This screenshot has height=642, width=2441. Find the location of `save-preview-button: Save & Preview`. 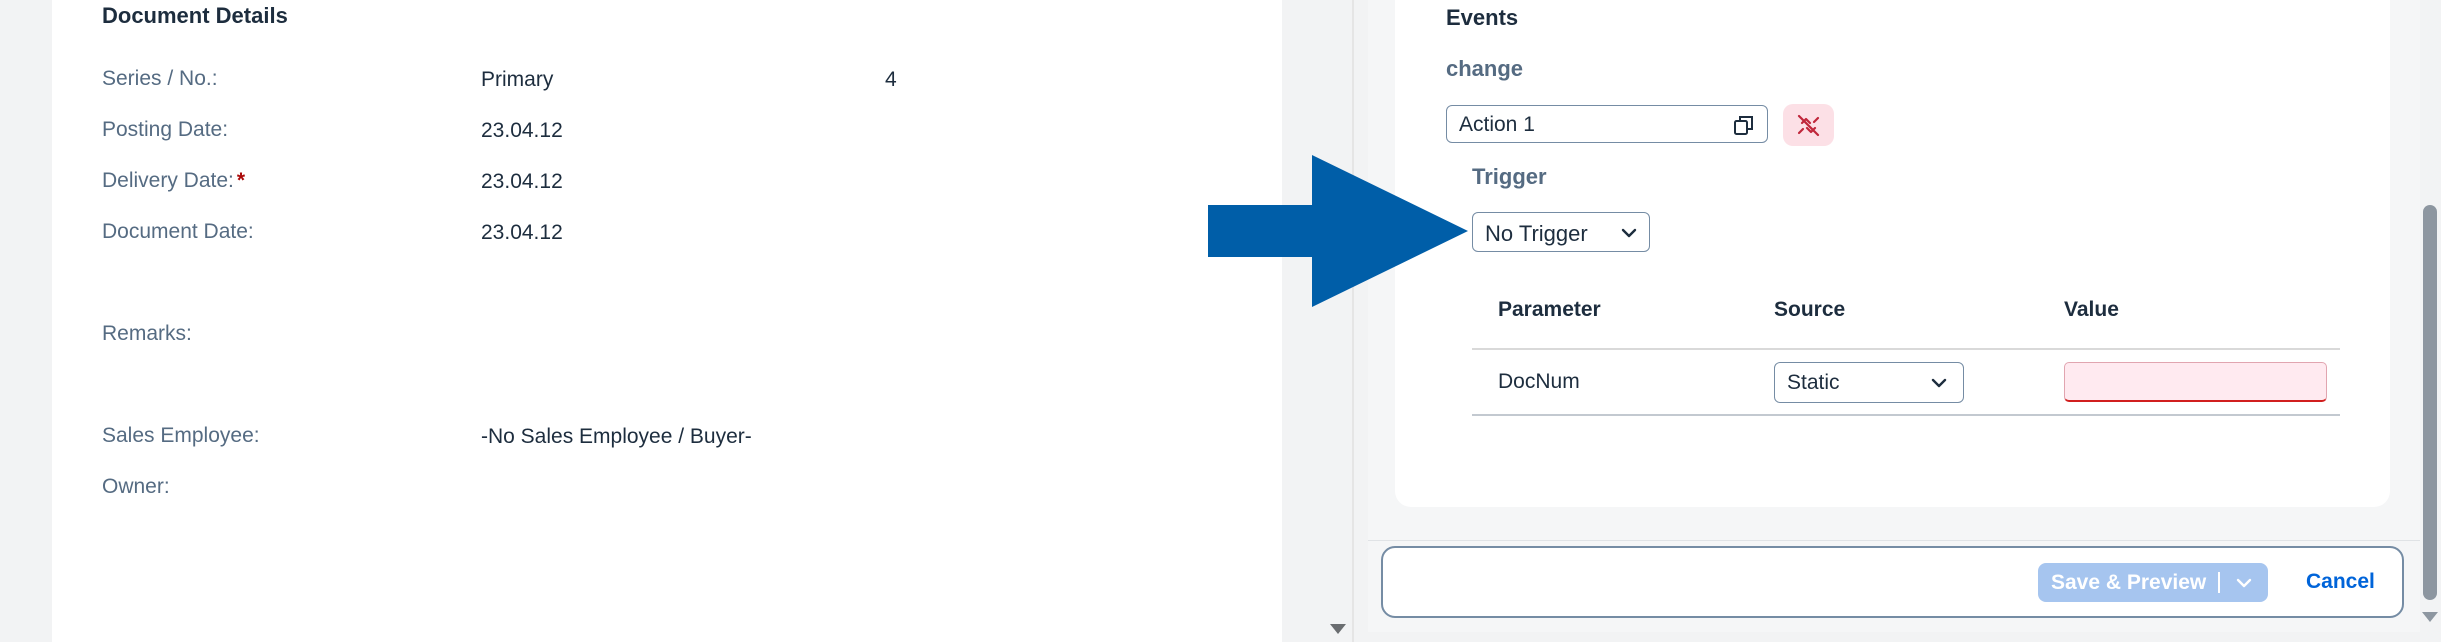

save-preview-button: Save & Preview is located at coordinates (2128, 583).